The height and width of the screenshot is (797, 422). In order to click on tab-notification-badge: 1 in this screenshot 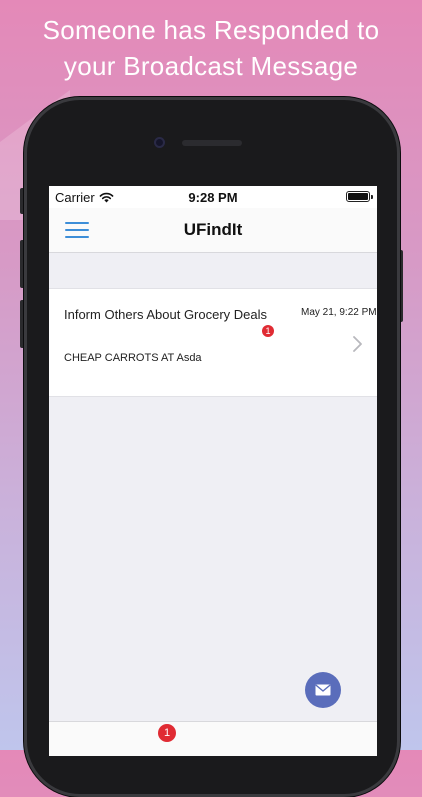, I will do `click(167, 733)`.